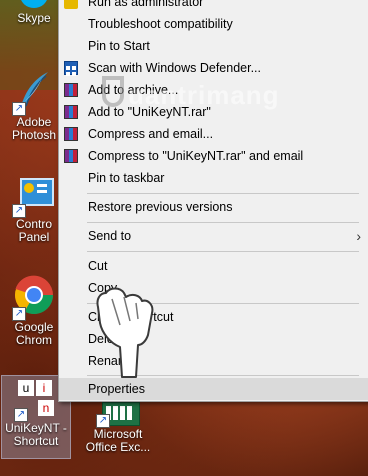 The height and width of the screenshot is (476, 368). What do you see at coordinates (36, 441) in the screenshot?
I see `desktop-icon-label: Shortcut` at bounding box center [36, 441].